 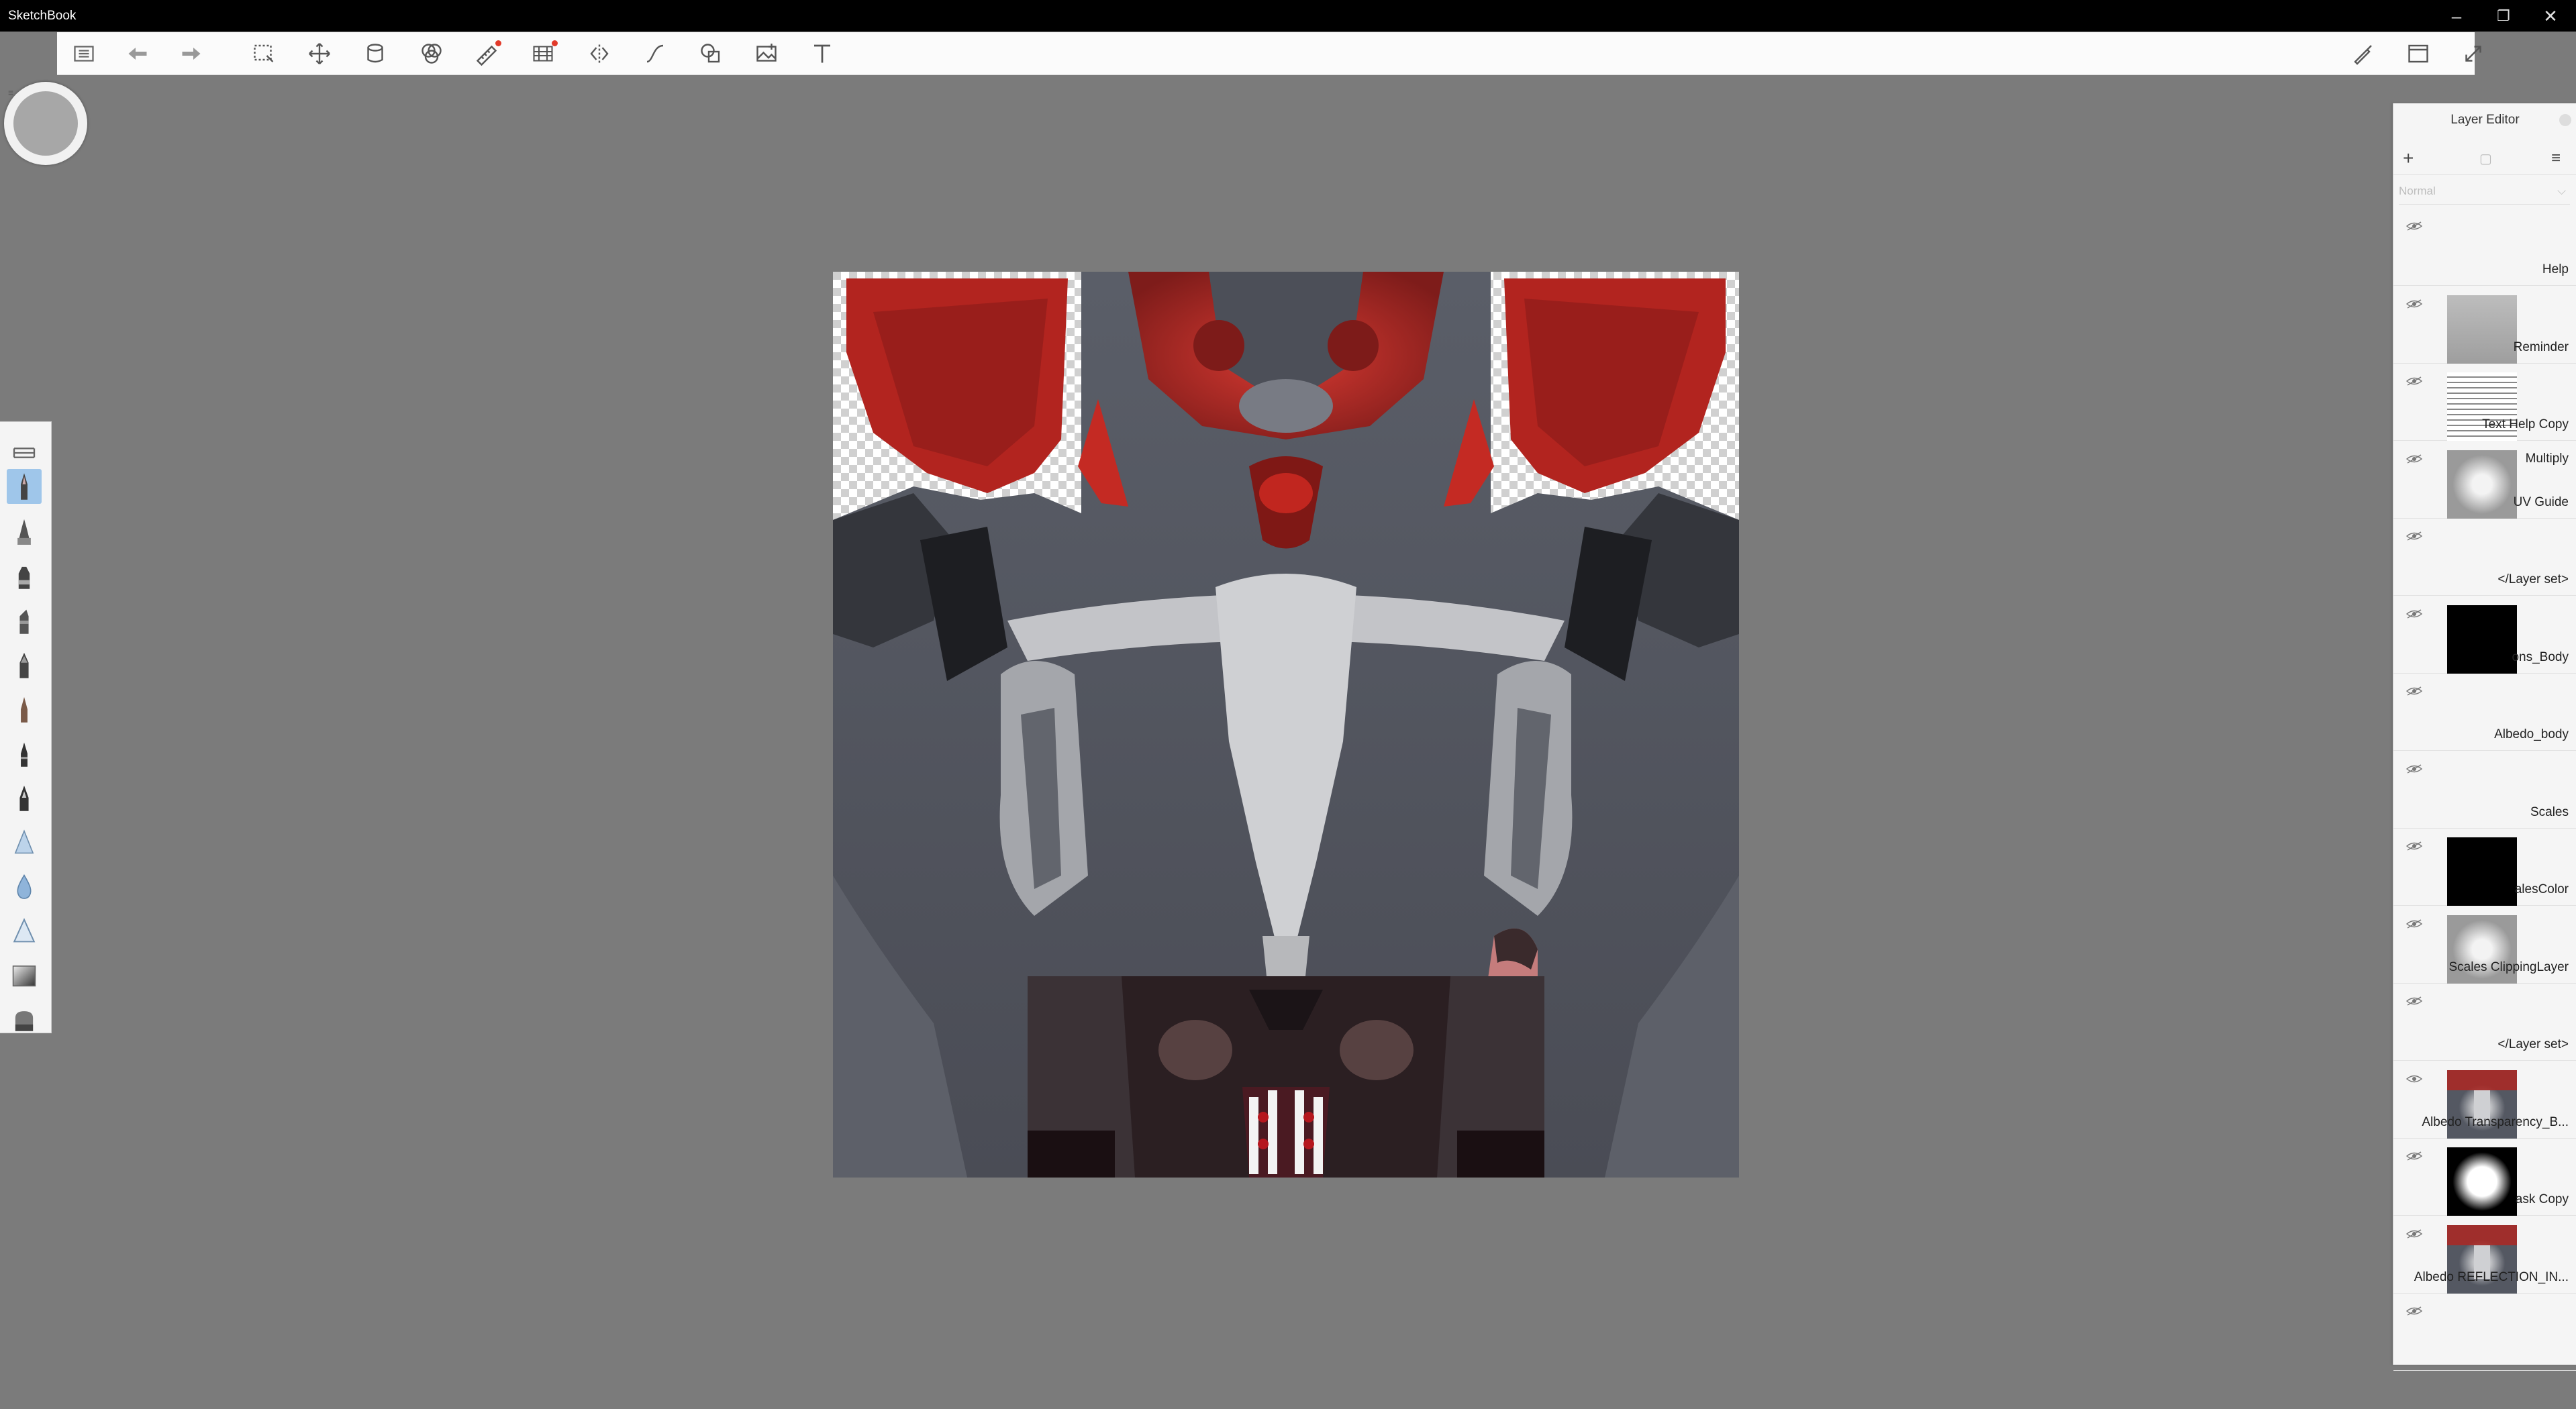 What do you see at coordinates (2417, 191) in the screenshot?
I see `blend-mode-value: Normal` at bounding box center [2417, 191].